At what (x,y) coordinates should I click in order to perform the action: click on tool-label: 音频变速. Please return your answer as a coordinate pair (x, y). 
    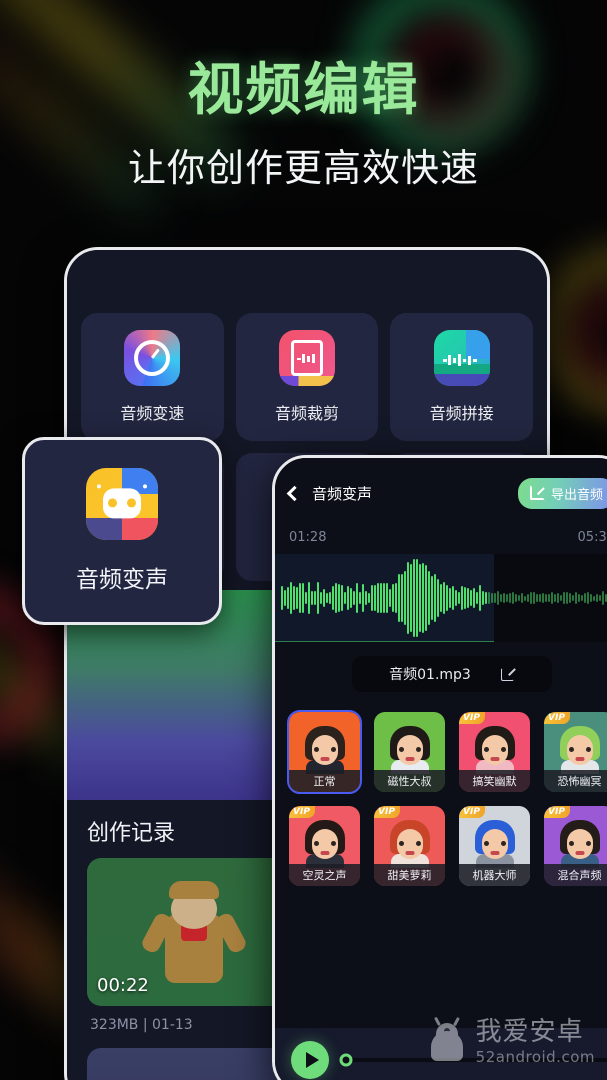
    Looking at the image, I should click on (152, 413).